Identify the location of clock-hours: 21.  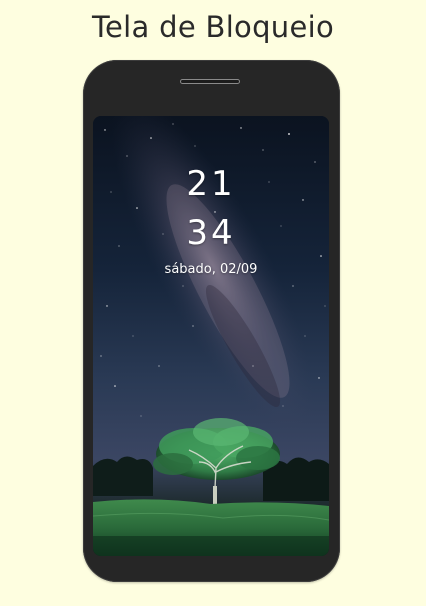
(211, 184).